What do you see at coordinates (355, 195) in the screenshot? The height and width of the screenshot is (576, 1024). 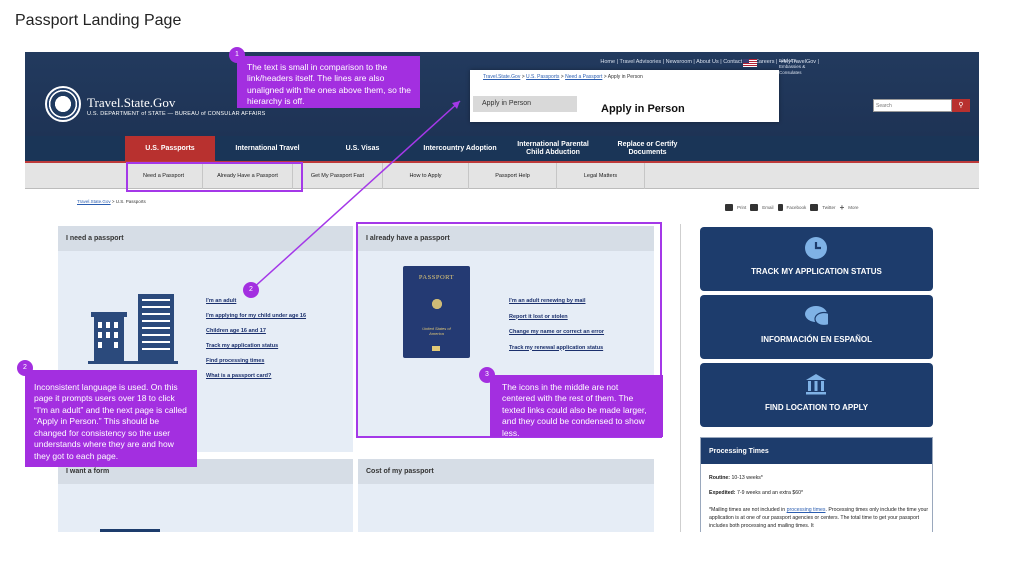 I see `annotation-arrows` at bounding box center [355, 195].